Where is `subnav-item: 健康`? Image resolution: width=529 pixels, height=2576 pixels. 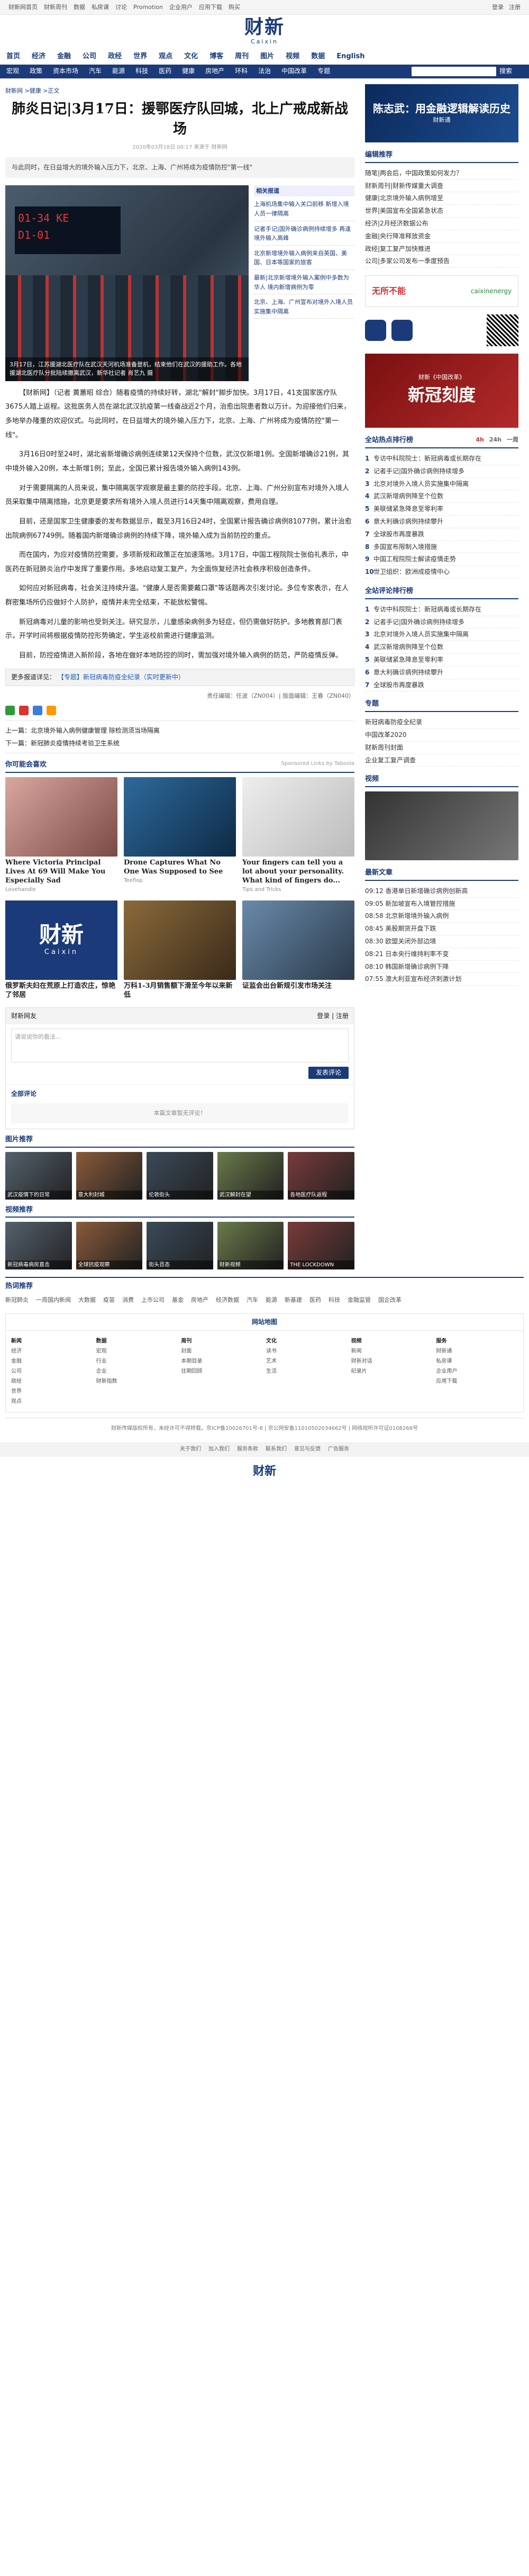 subnav-item: 健康 is located at coordinates (189, 71).